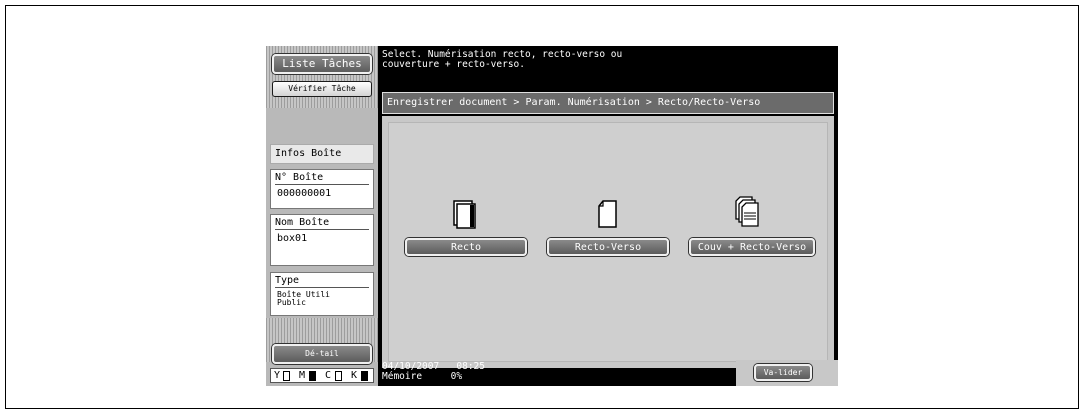 This screenshot has width=1085, height=416. I want to click on toner-m-bar, so click(312, 376).